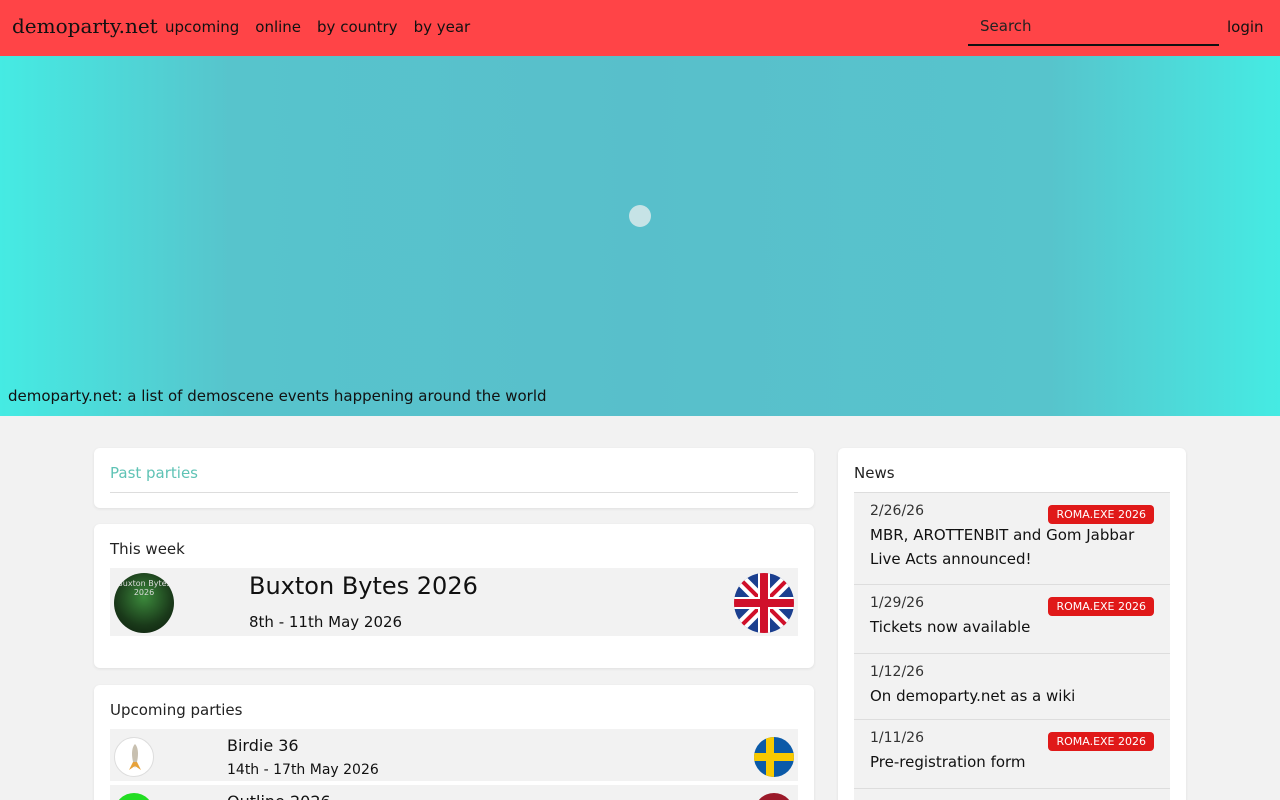 This screenshot has height=800, width=1280. Describe the element at coordinates (363, 586) in the screenshot. I see `party-name: Buxton Bytes 2026` at that location.